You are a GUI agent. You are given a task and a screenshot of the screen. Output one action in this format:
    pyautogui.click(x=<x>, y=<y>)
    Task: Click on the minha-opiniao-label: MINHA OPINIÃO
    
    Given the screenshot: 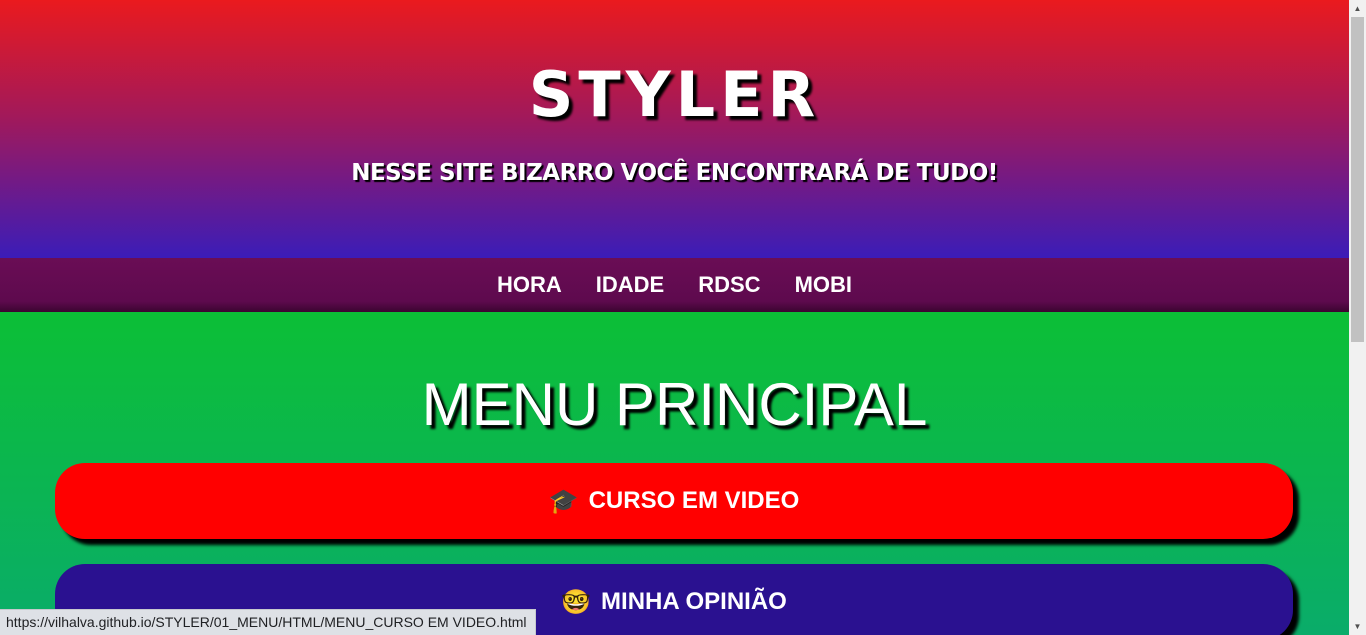 What is the action you would take?
    pyautogui.click(x=694, y=601)
    